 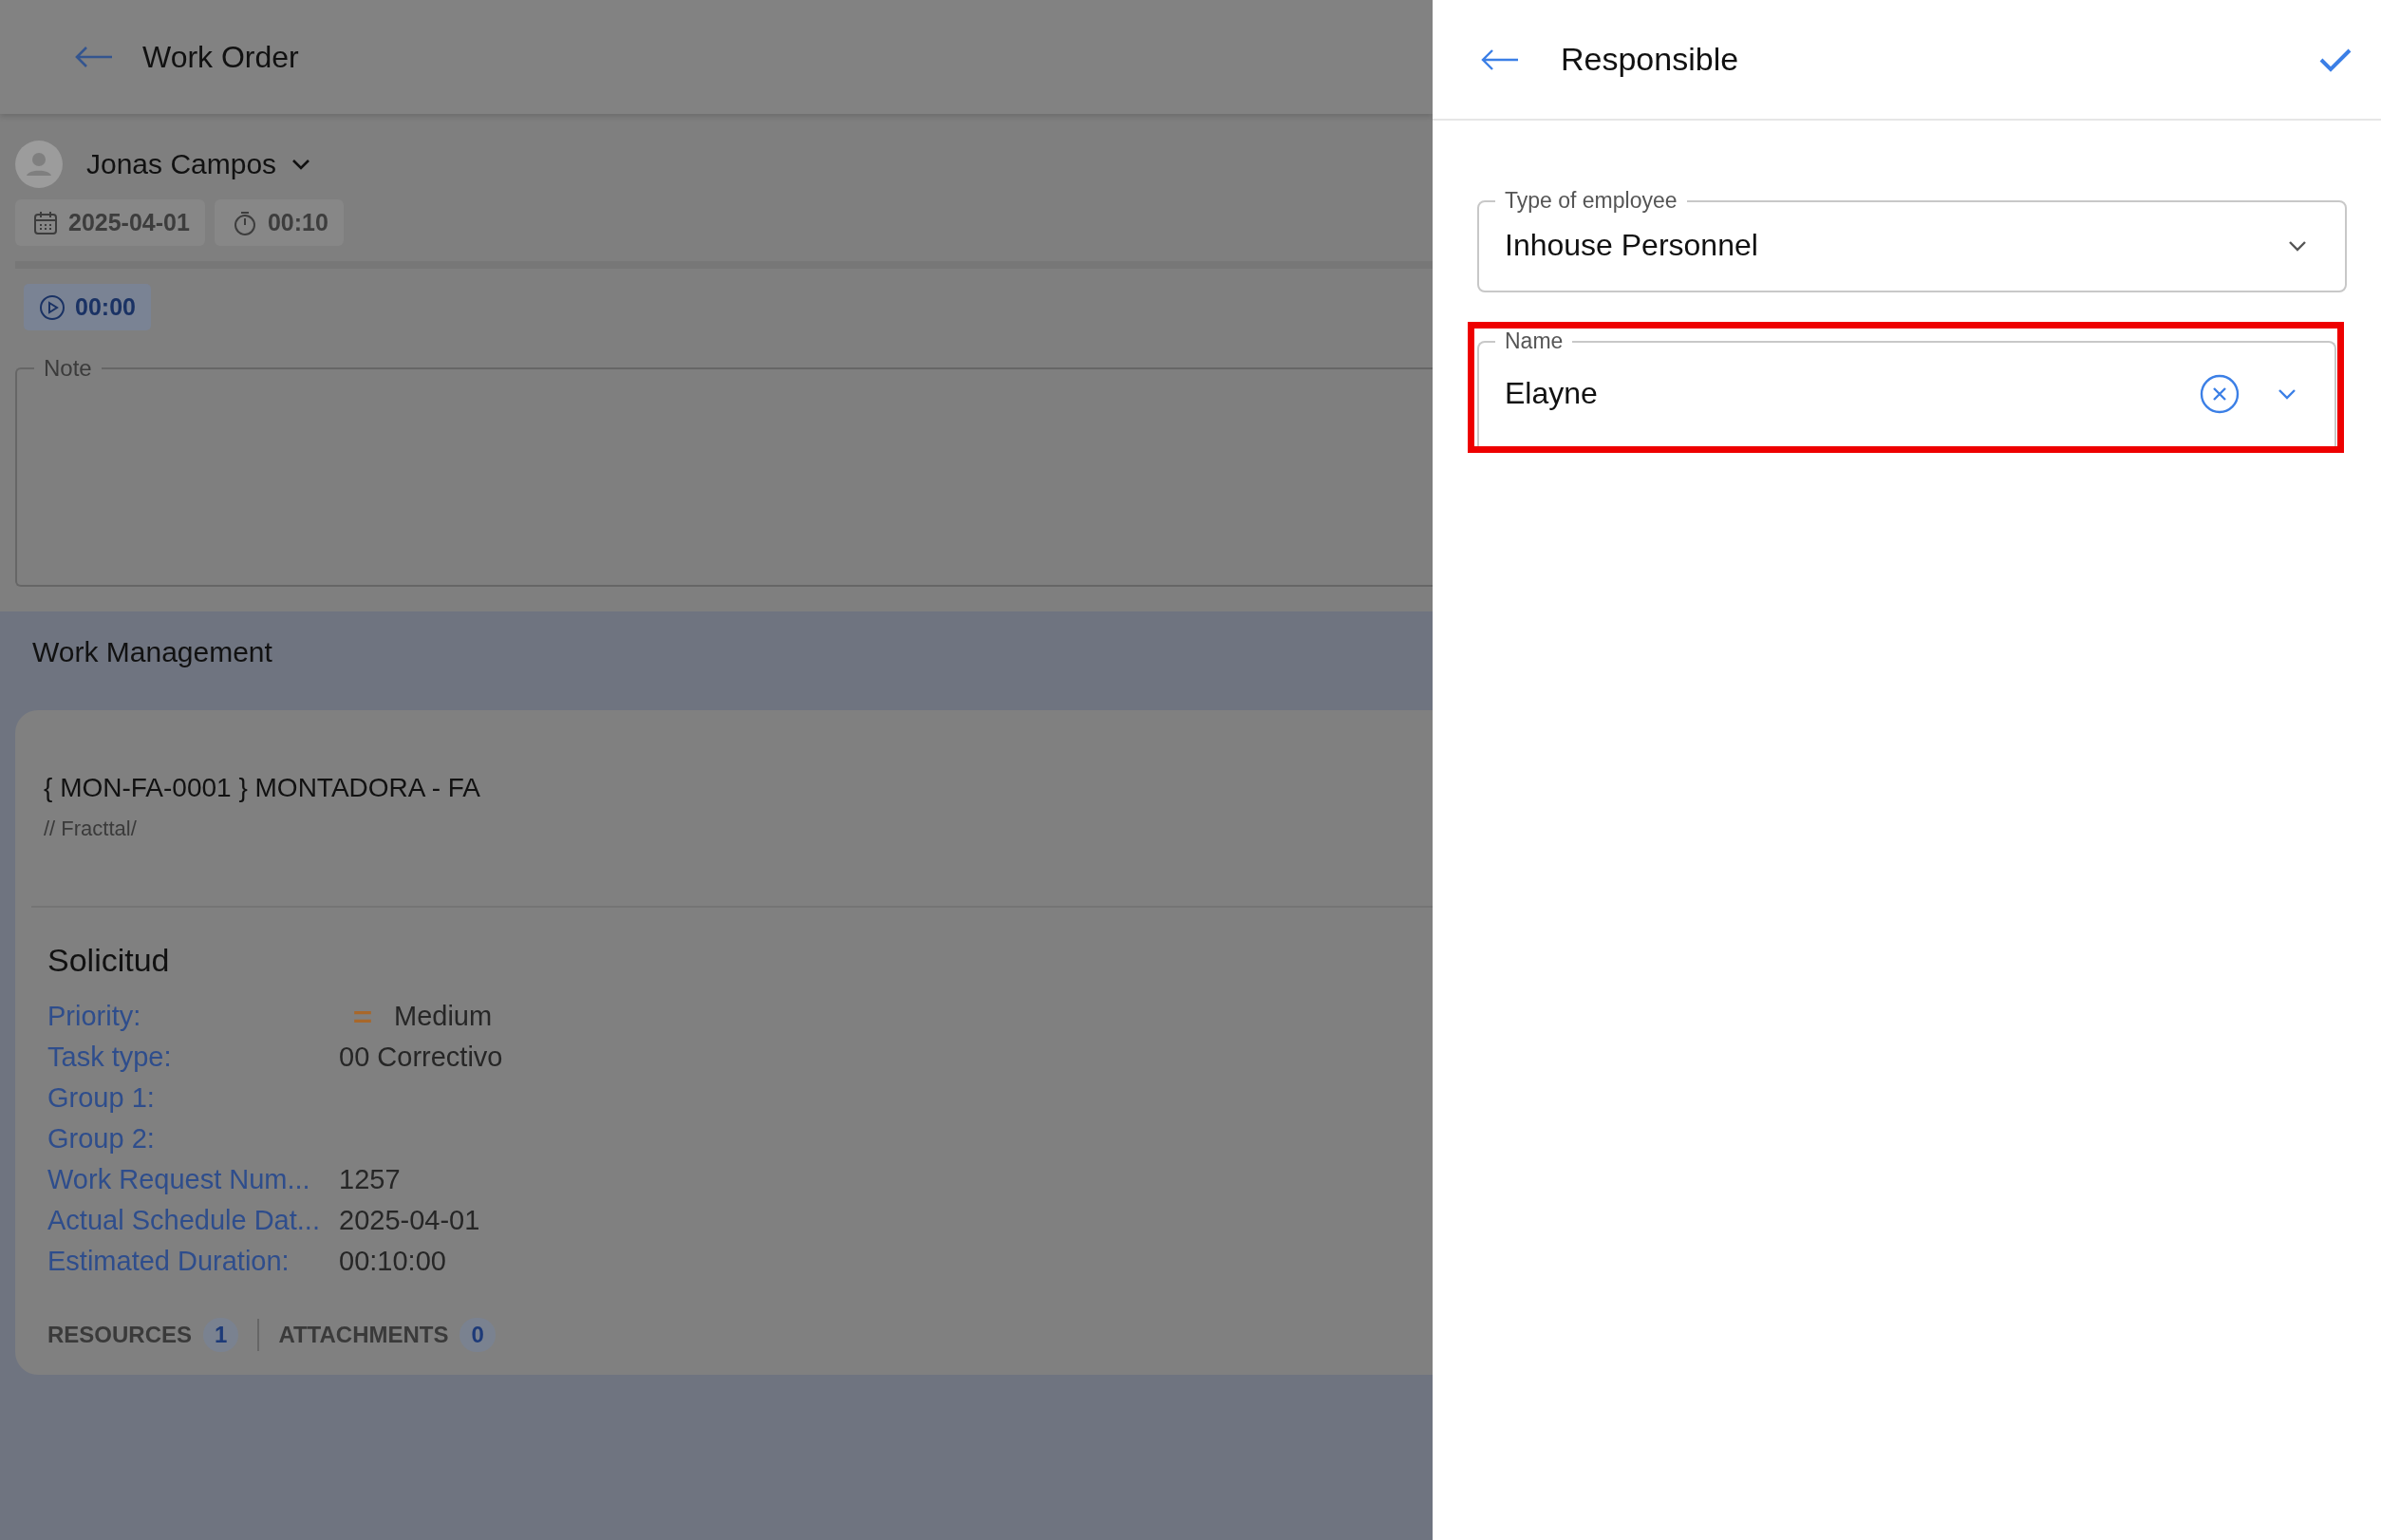 What do you see at coordinates (220, 57) in the screenshot?
I see `page-title: Work Order` at bounding box center [220, 57].